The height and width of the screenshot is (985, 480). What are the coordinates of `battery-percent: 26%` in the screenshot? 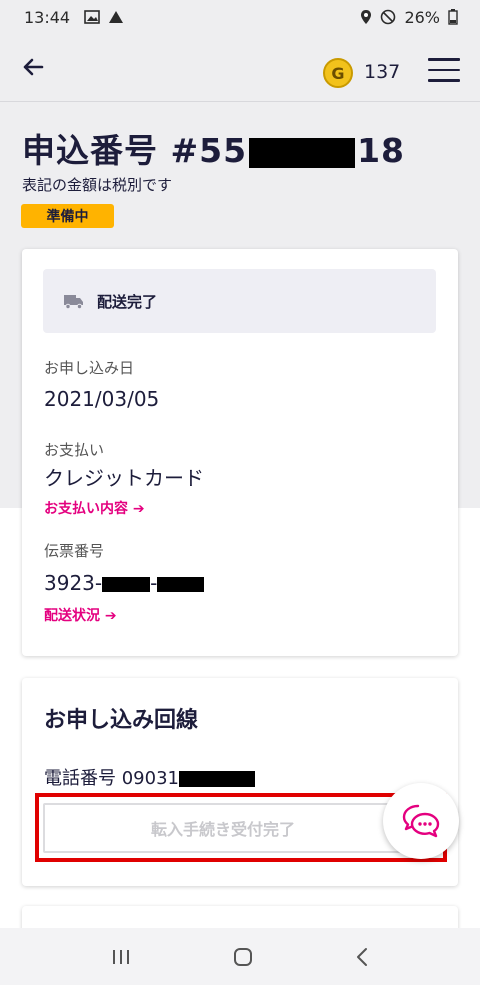 It's located at (422, 17).